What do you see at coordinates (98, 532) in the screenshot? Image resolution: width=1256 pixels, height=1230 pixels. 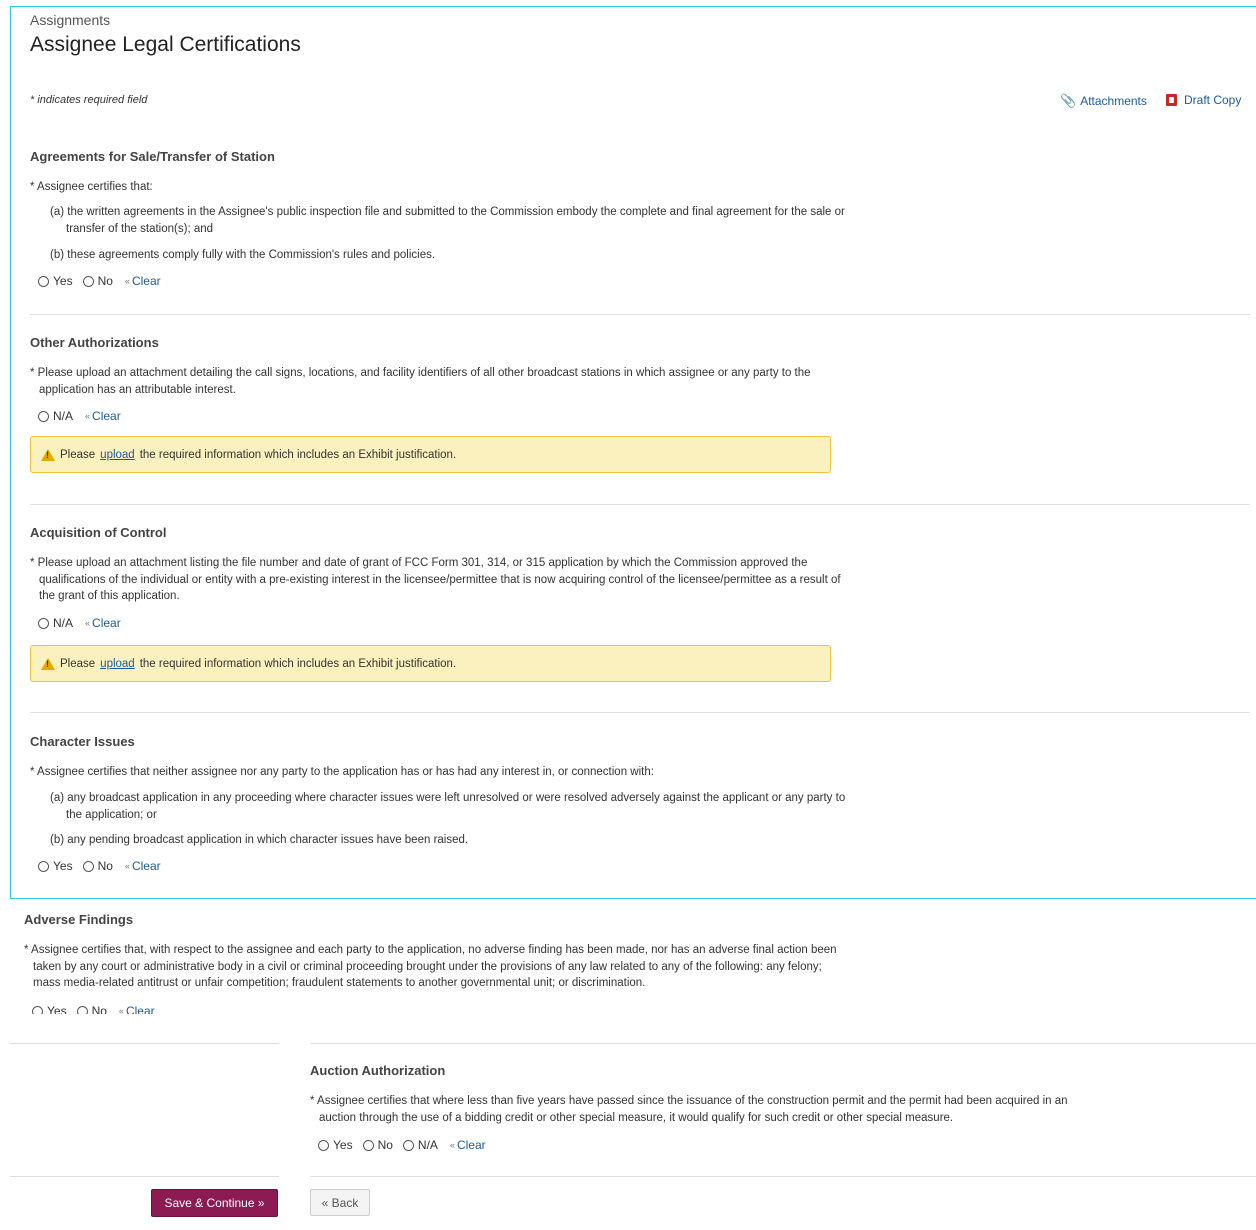 I see `section-title: Acquisition of Control` at bounding box center [98, 532].